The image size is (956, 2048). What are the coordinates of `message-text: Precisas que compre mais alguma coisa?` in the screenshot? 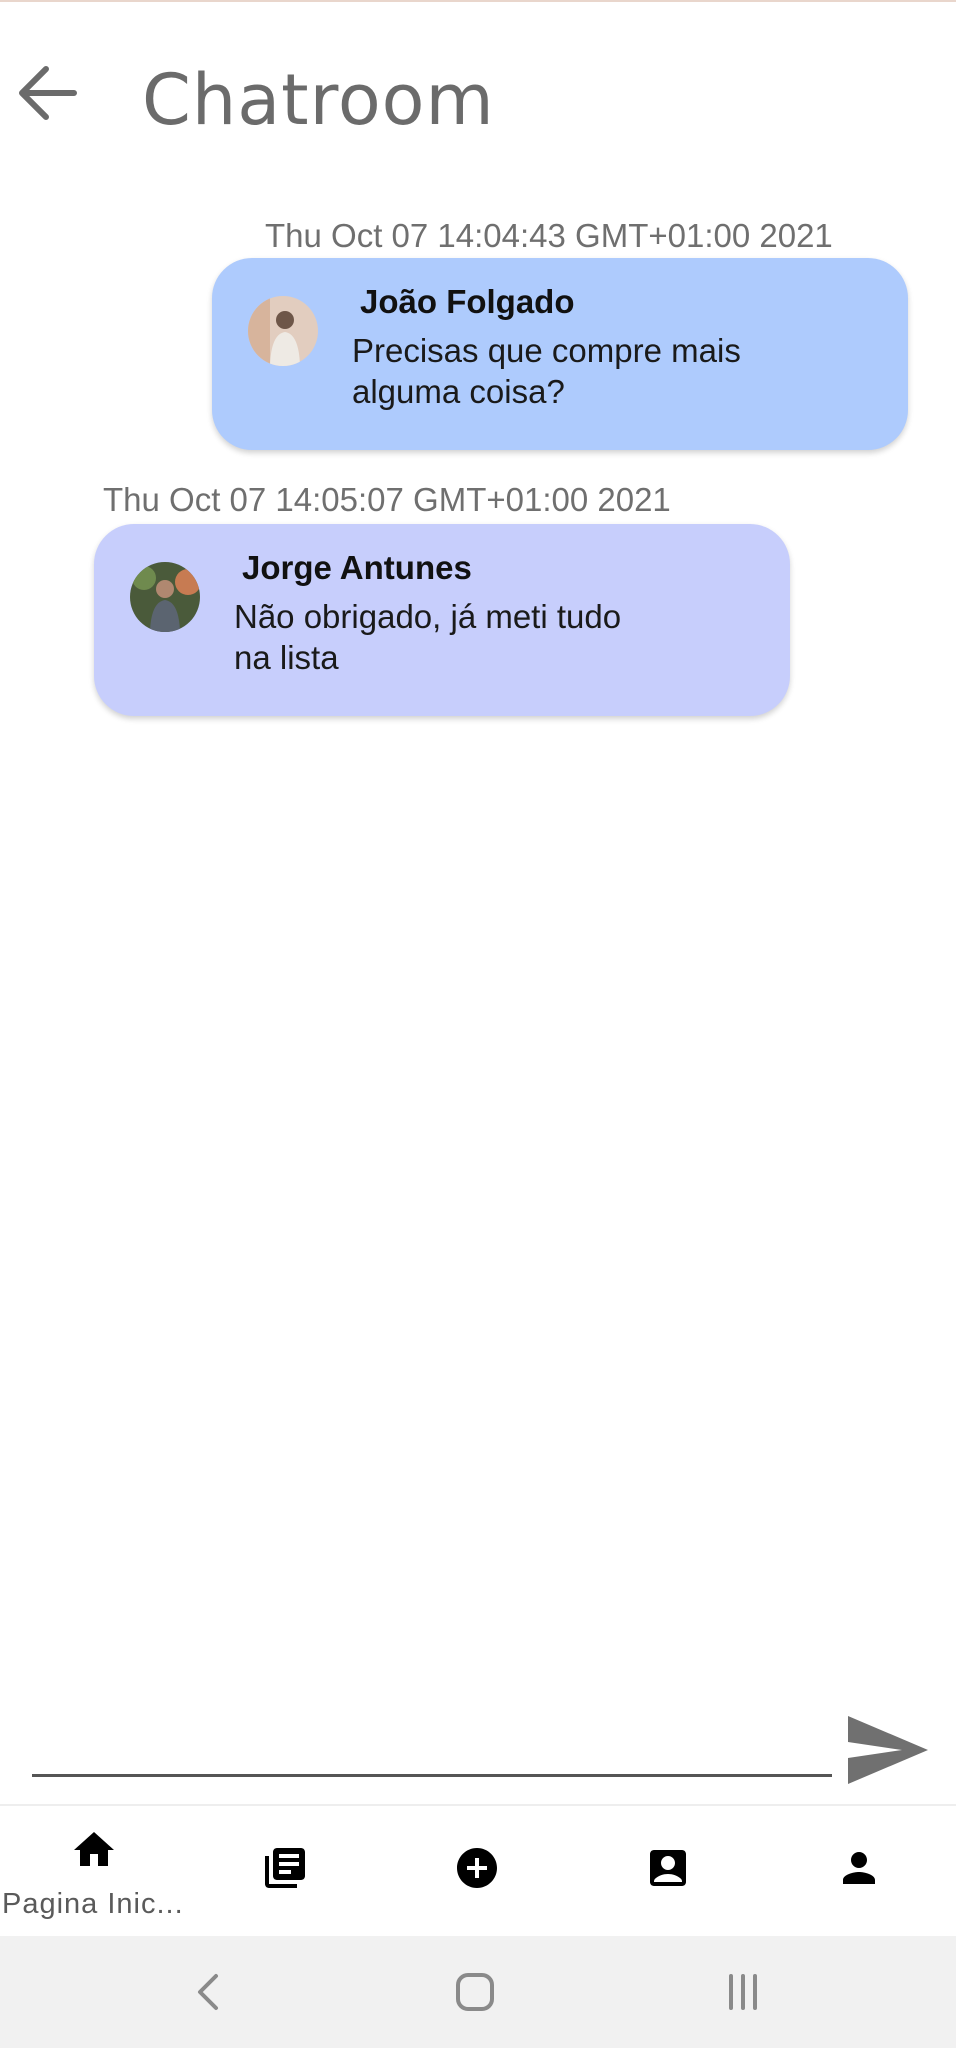 It's located at (546, 371).